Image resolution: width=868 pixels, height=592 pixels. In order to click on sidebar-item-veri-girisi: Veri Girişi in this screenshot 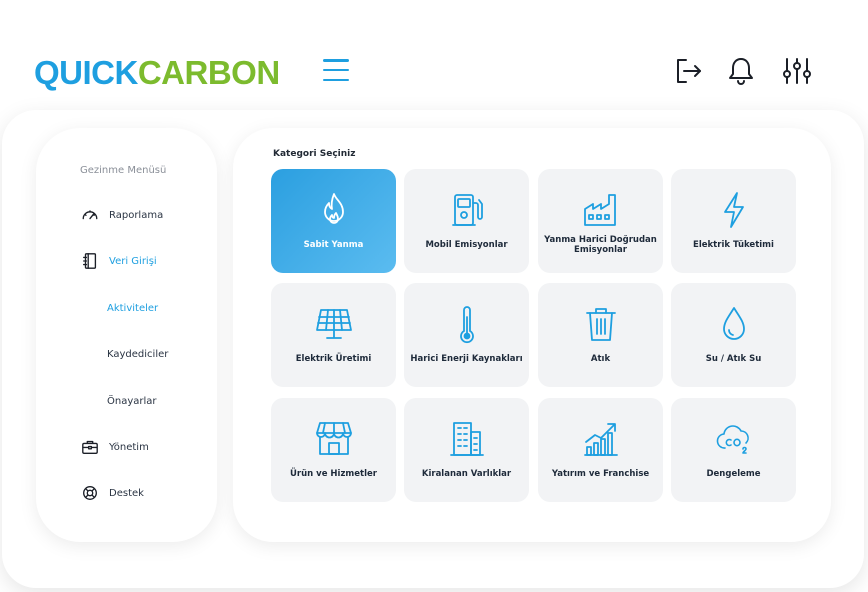, I will do `click(118, 261)`.